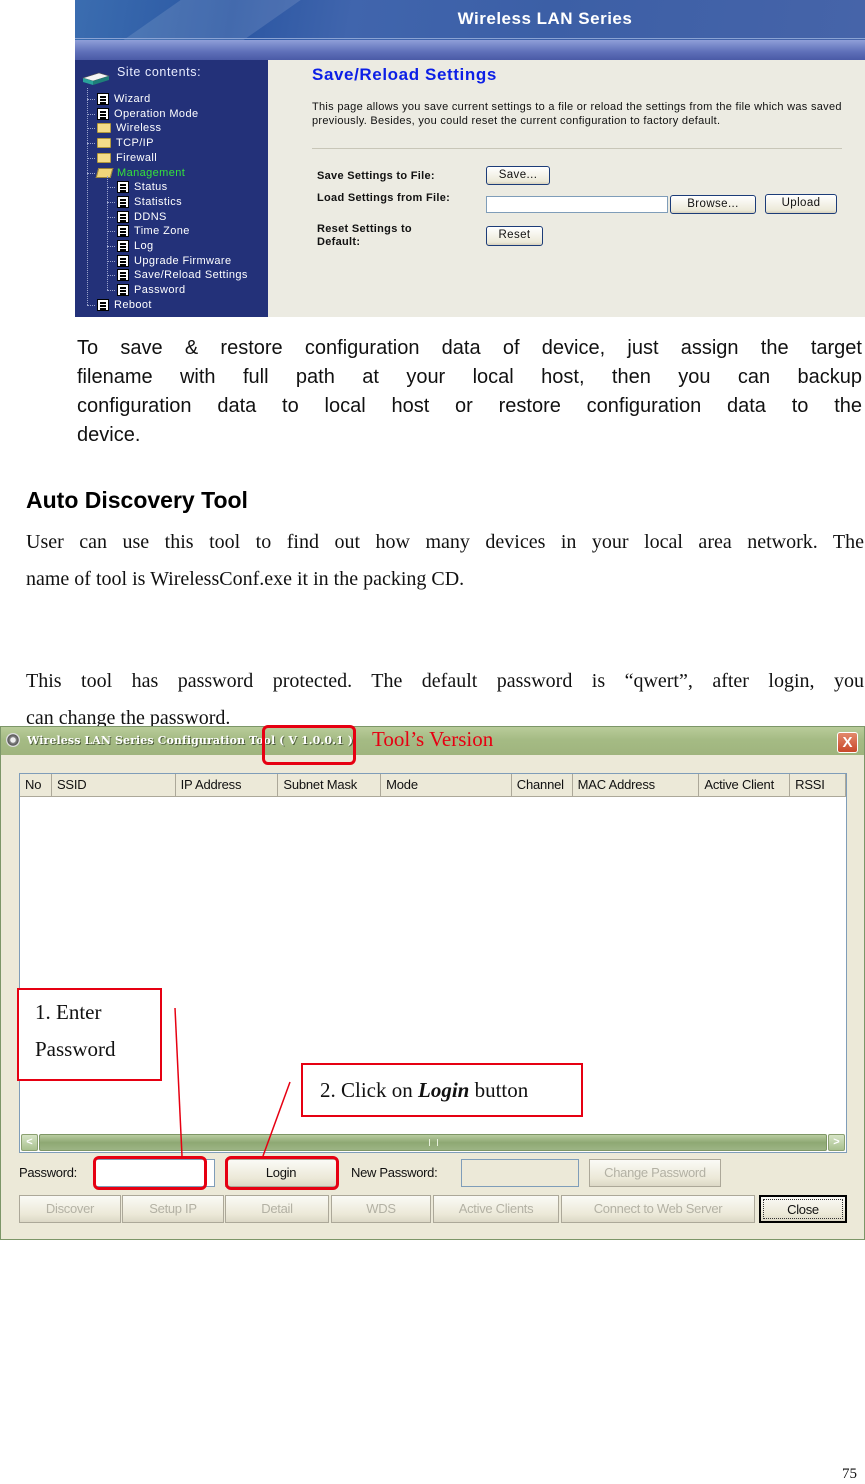 The width and height of the screenshot is (865, 1484). What do you see at coordinates (364, 235) in the screenshot?
I see `reset-settings-label: Reset Settings to Default:` at bounding box center [364, 235].